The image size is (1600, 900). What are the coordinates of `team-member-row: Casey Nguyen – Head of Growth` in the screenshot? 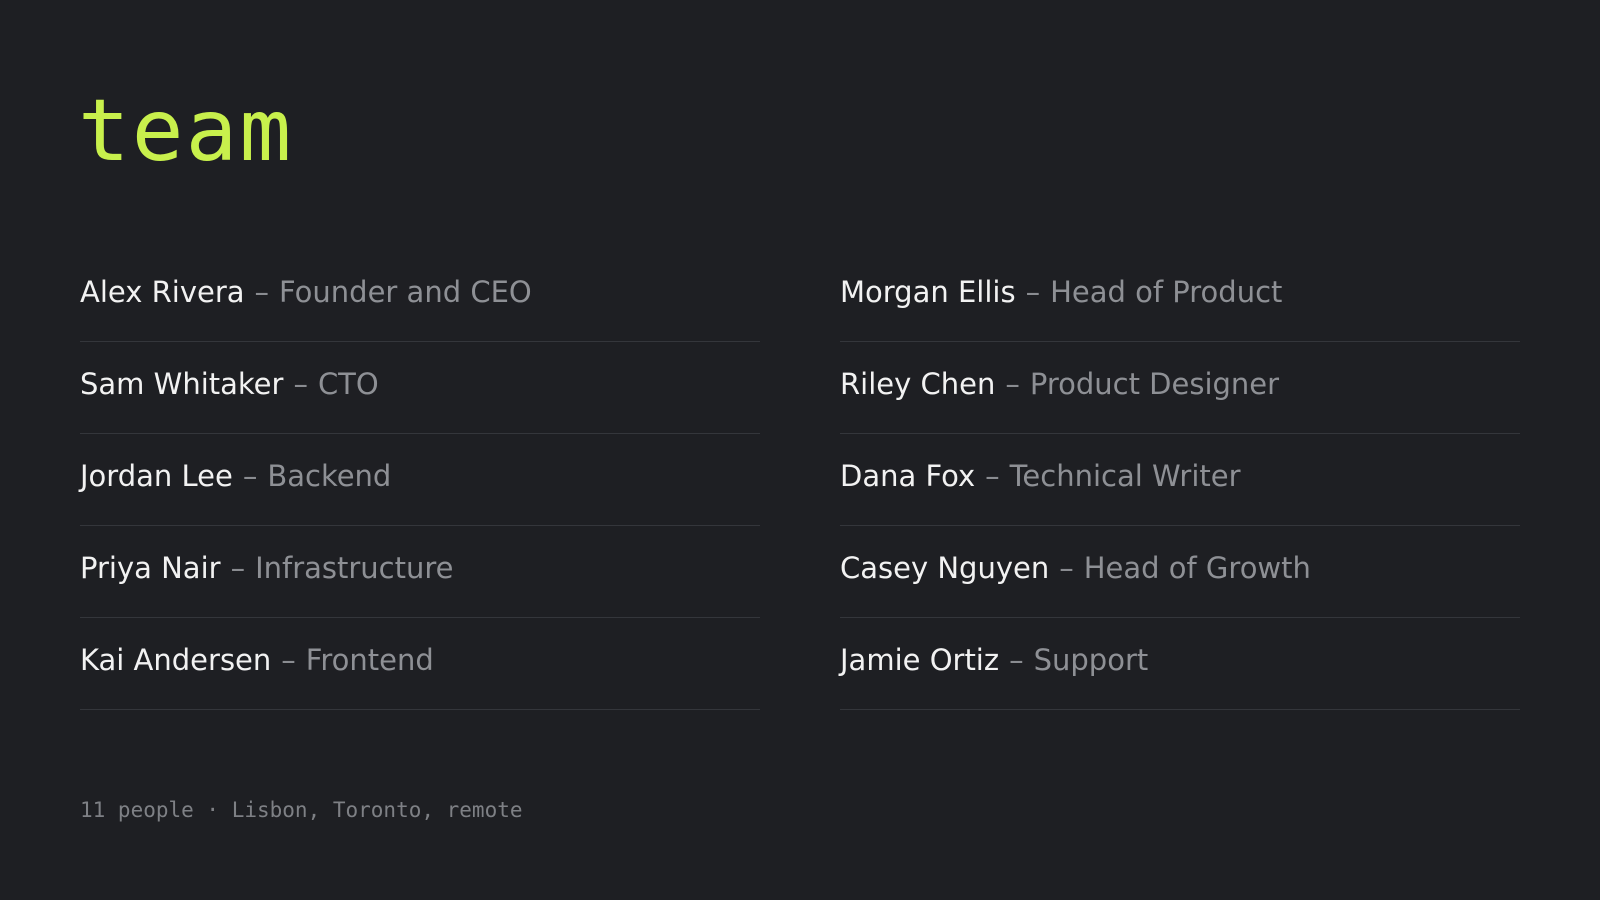 It's located at (1180, 572).